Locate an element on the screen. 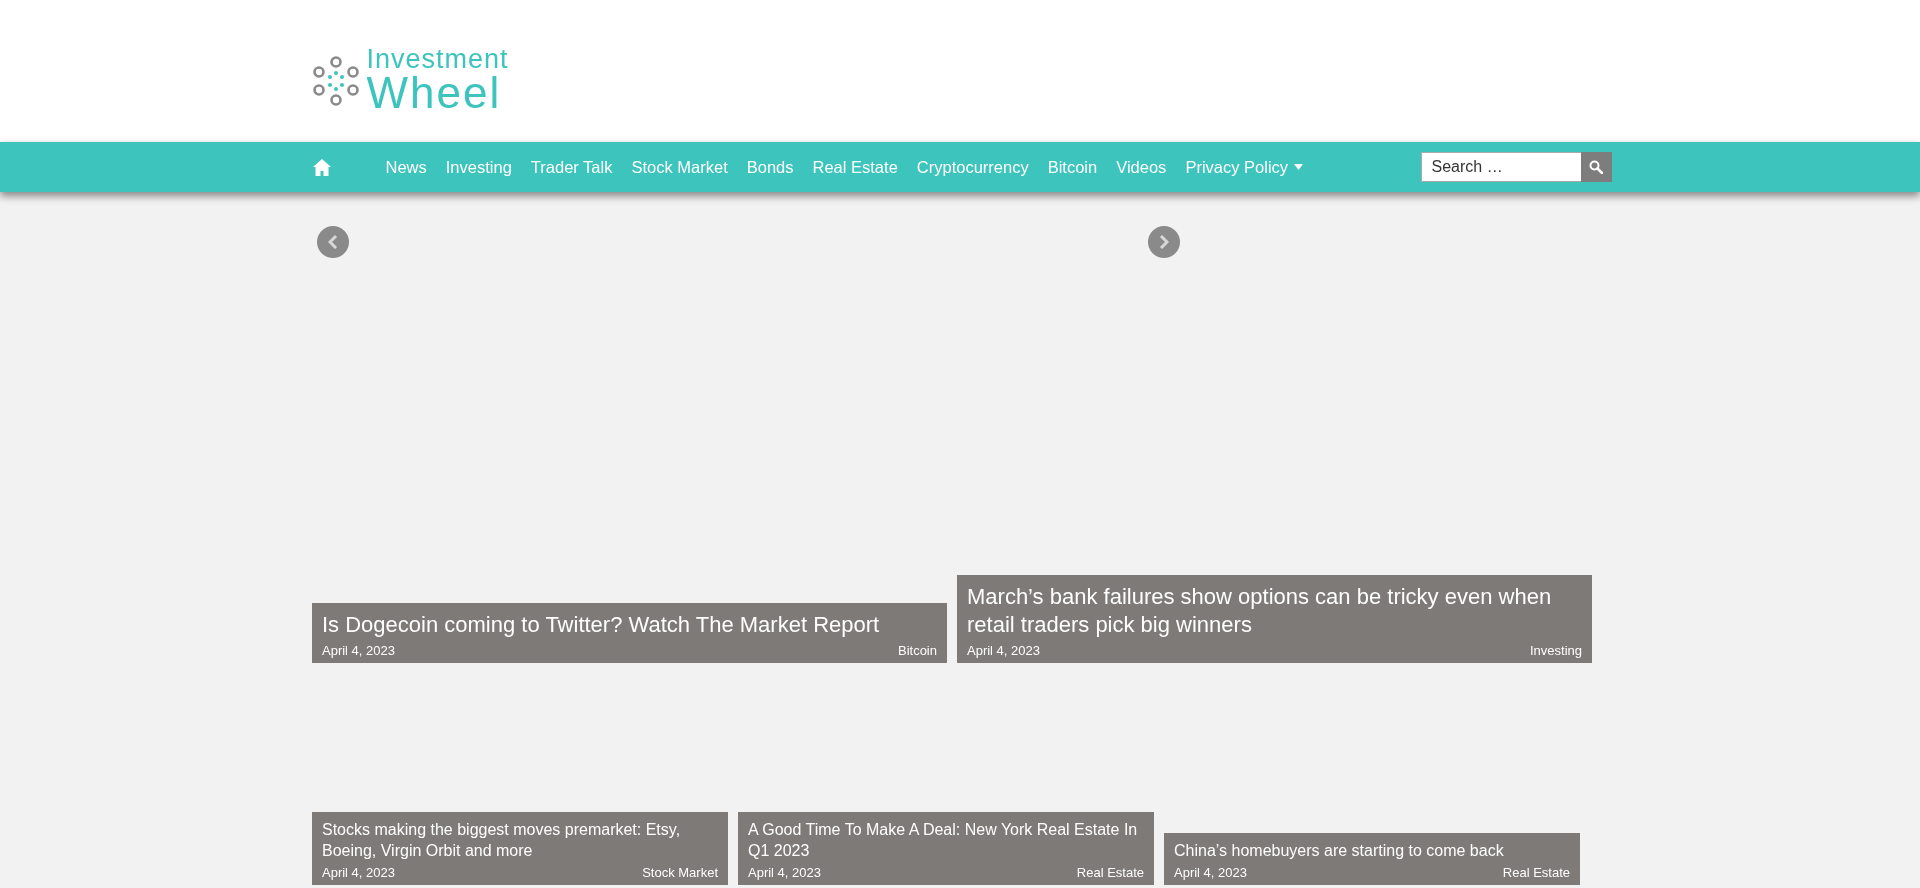  post-title: March’s bank failures show options can be tricky even when retail traders pick big winners is located at coordinates (1274, 611).